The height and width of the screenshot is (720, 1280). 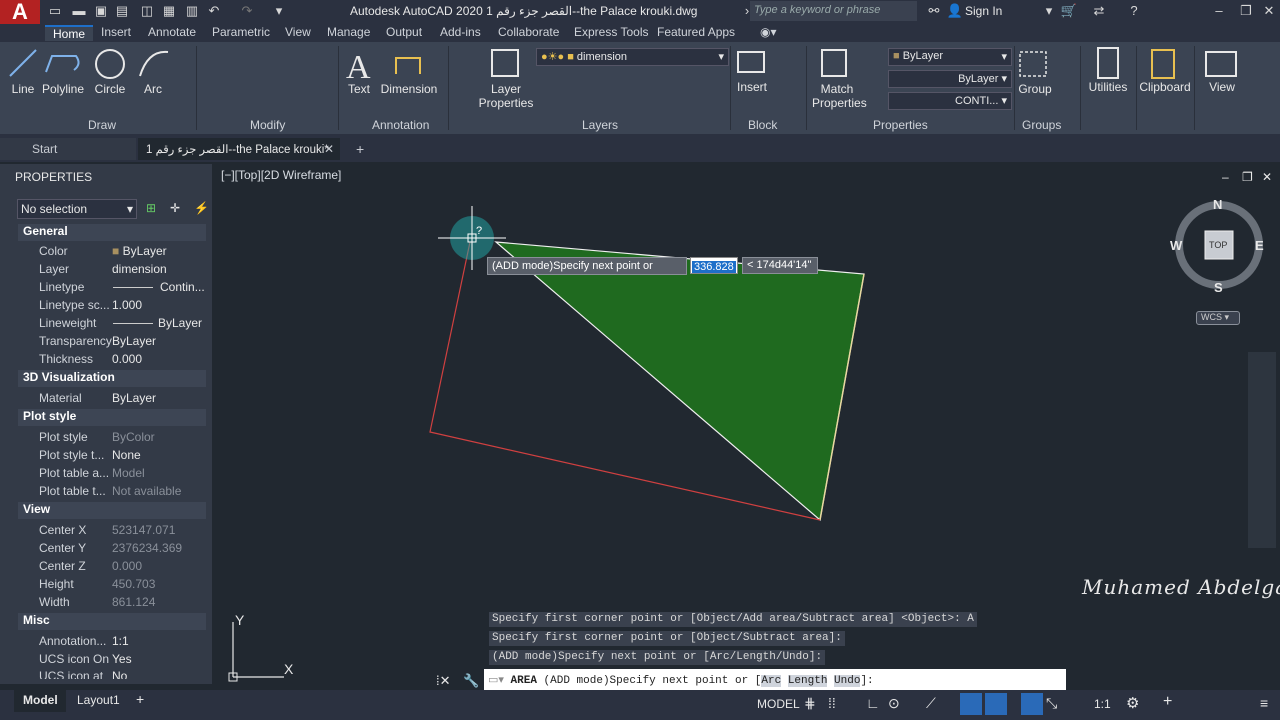 I want to click on prop-value: 0.000, so click(x=127, y=359).